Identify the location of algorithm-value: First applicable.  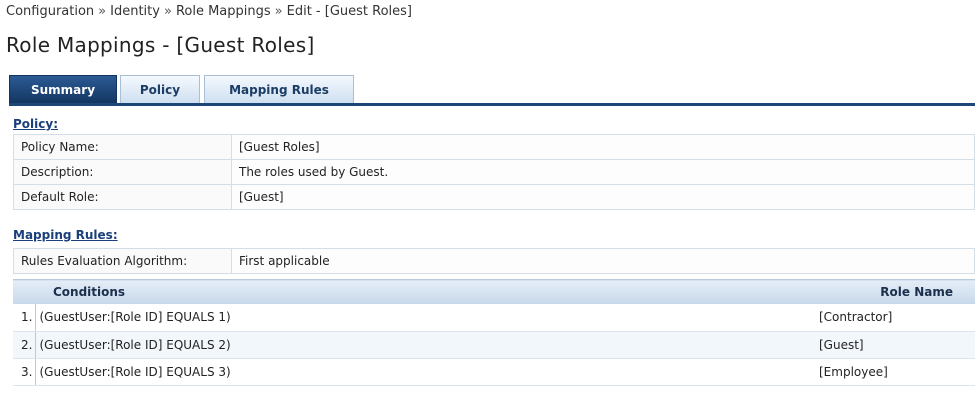
(603, 261).